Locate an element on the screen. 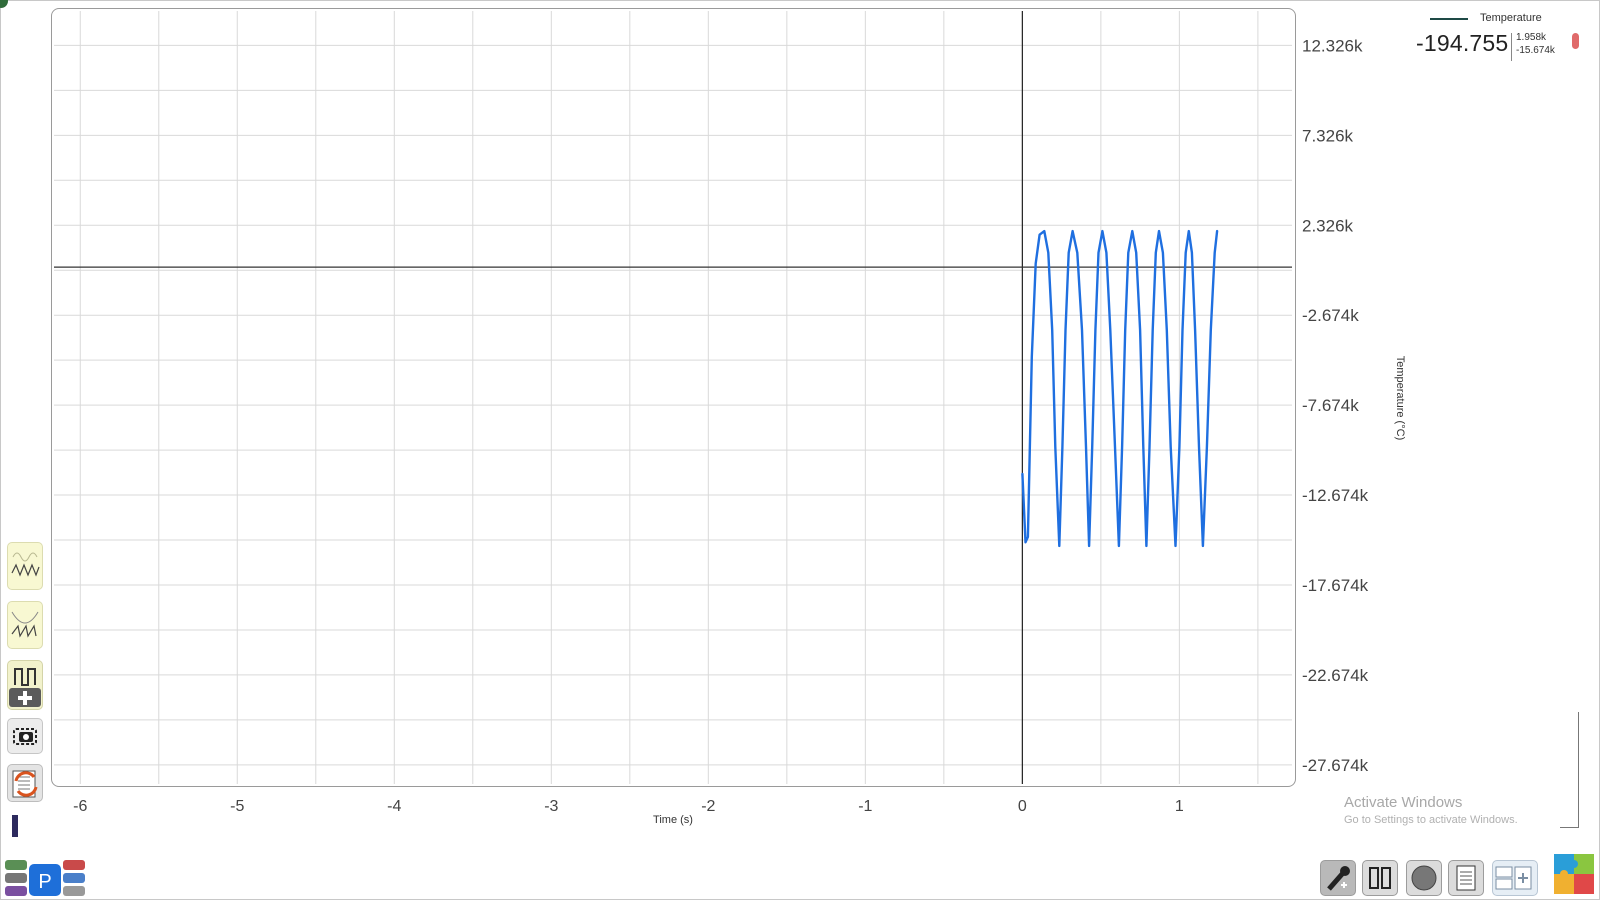  y-tick-label: -2.674k is located at coordinates (1330, 315).